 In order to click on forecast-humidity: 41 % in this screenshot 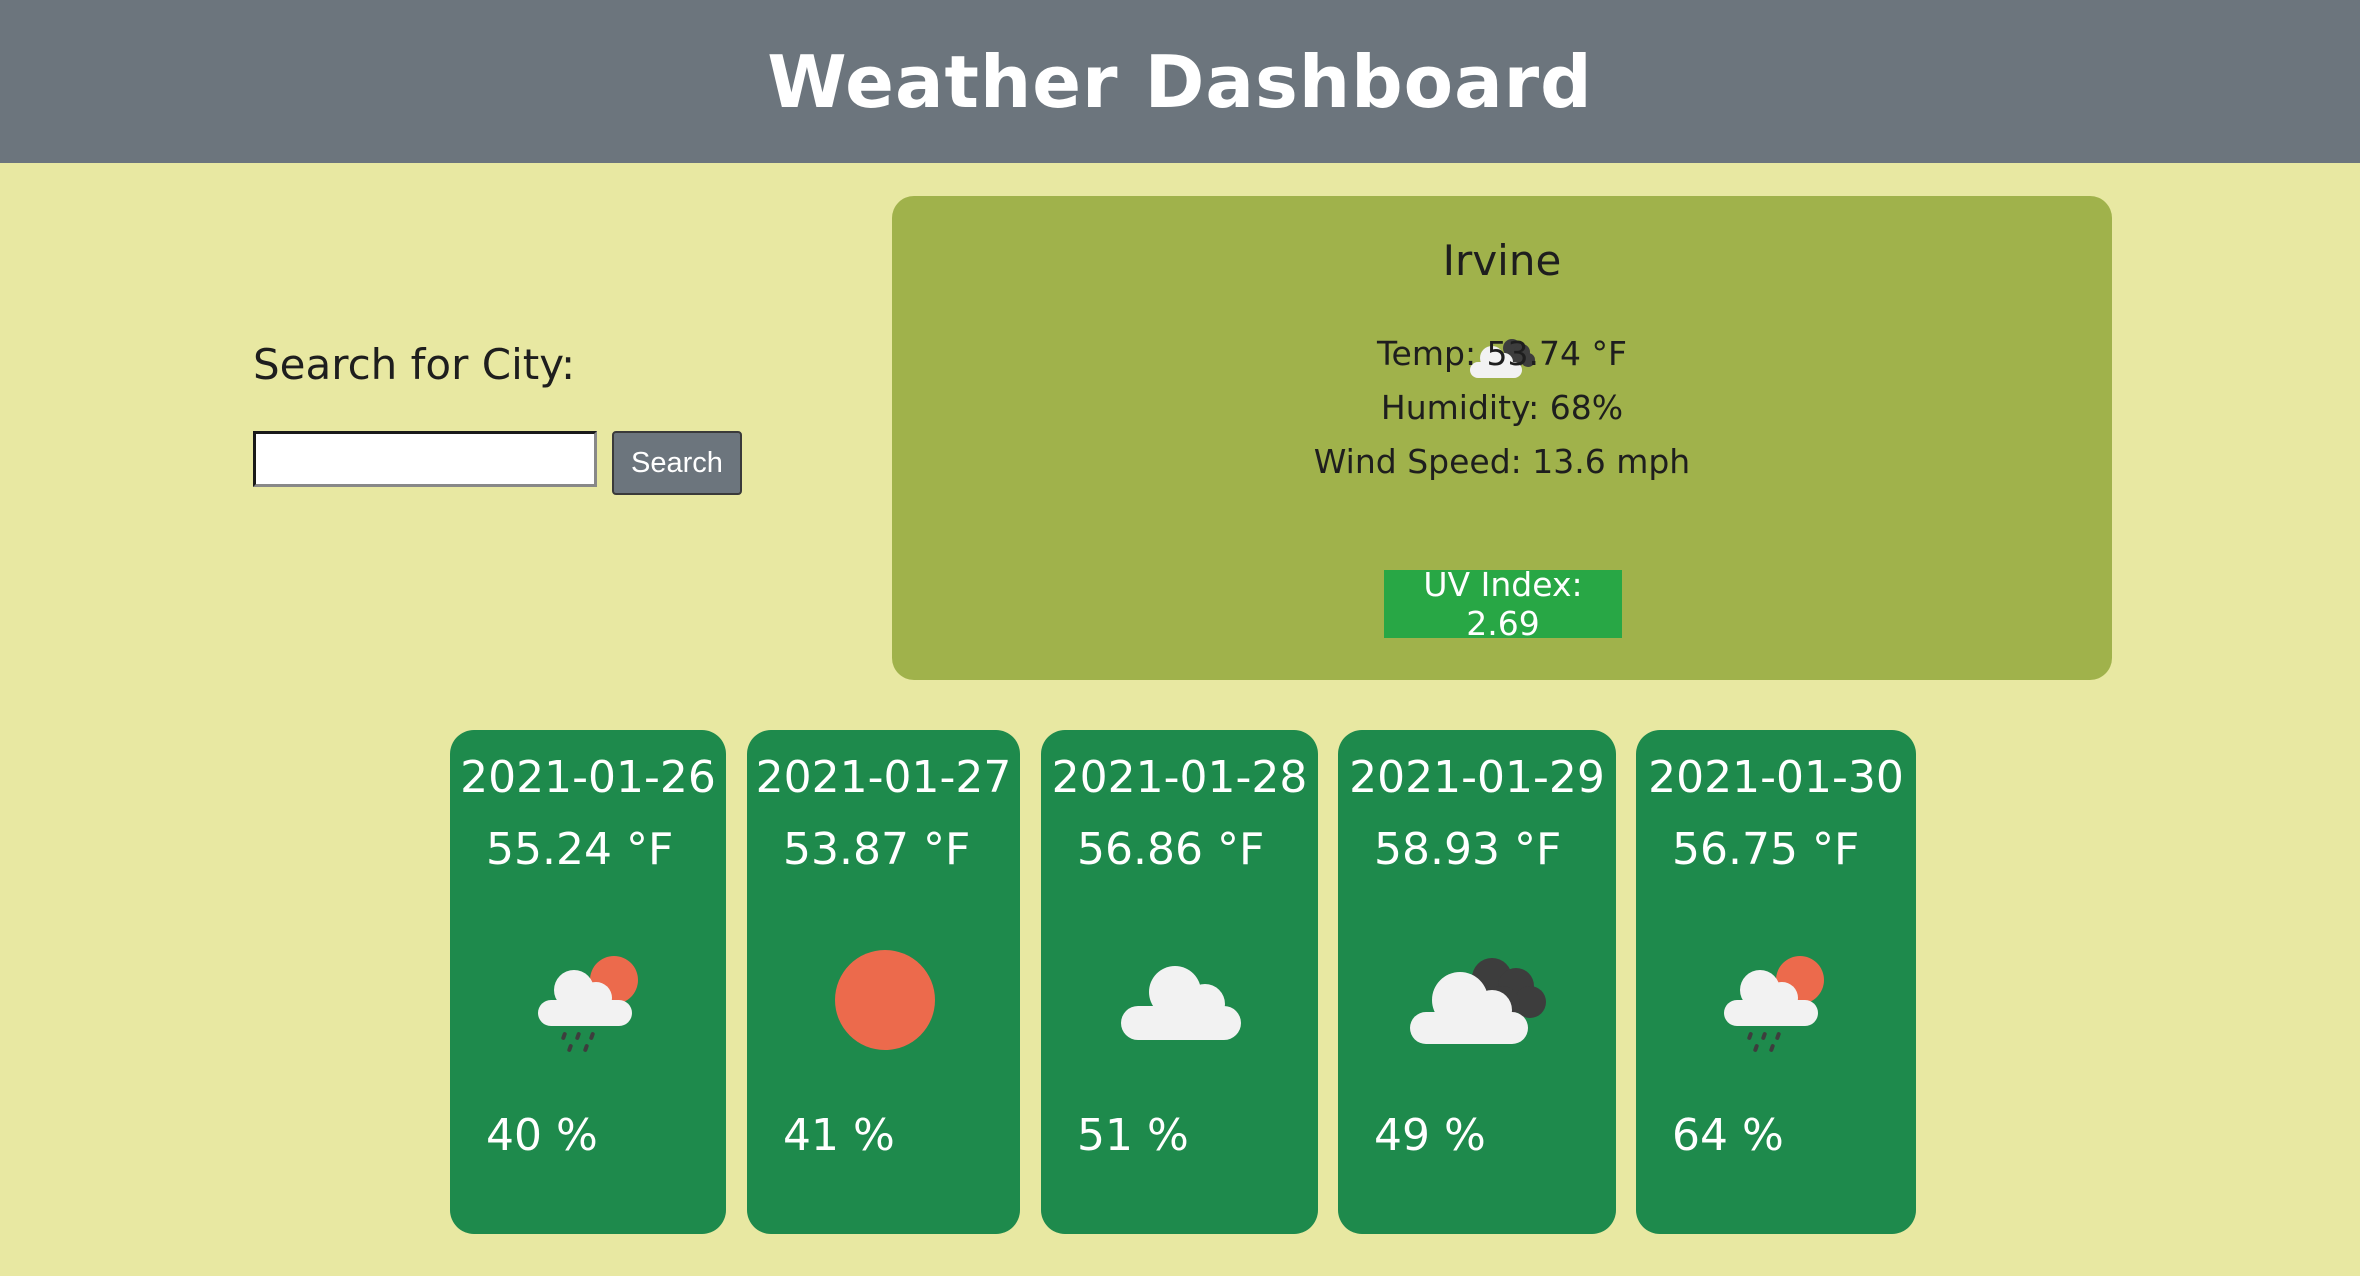, I will do `click(839, 1135)`.